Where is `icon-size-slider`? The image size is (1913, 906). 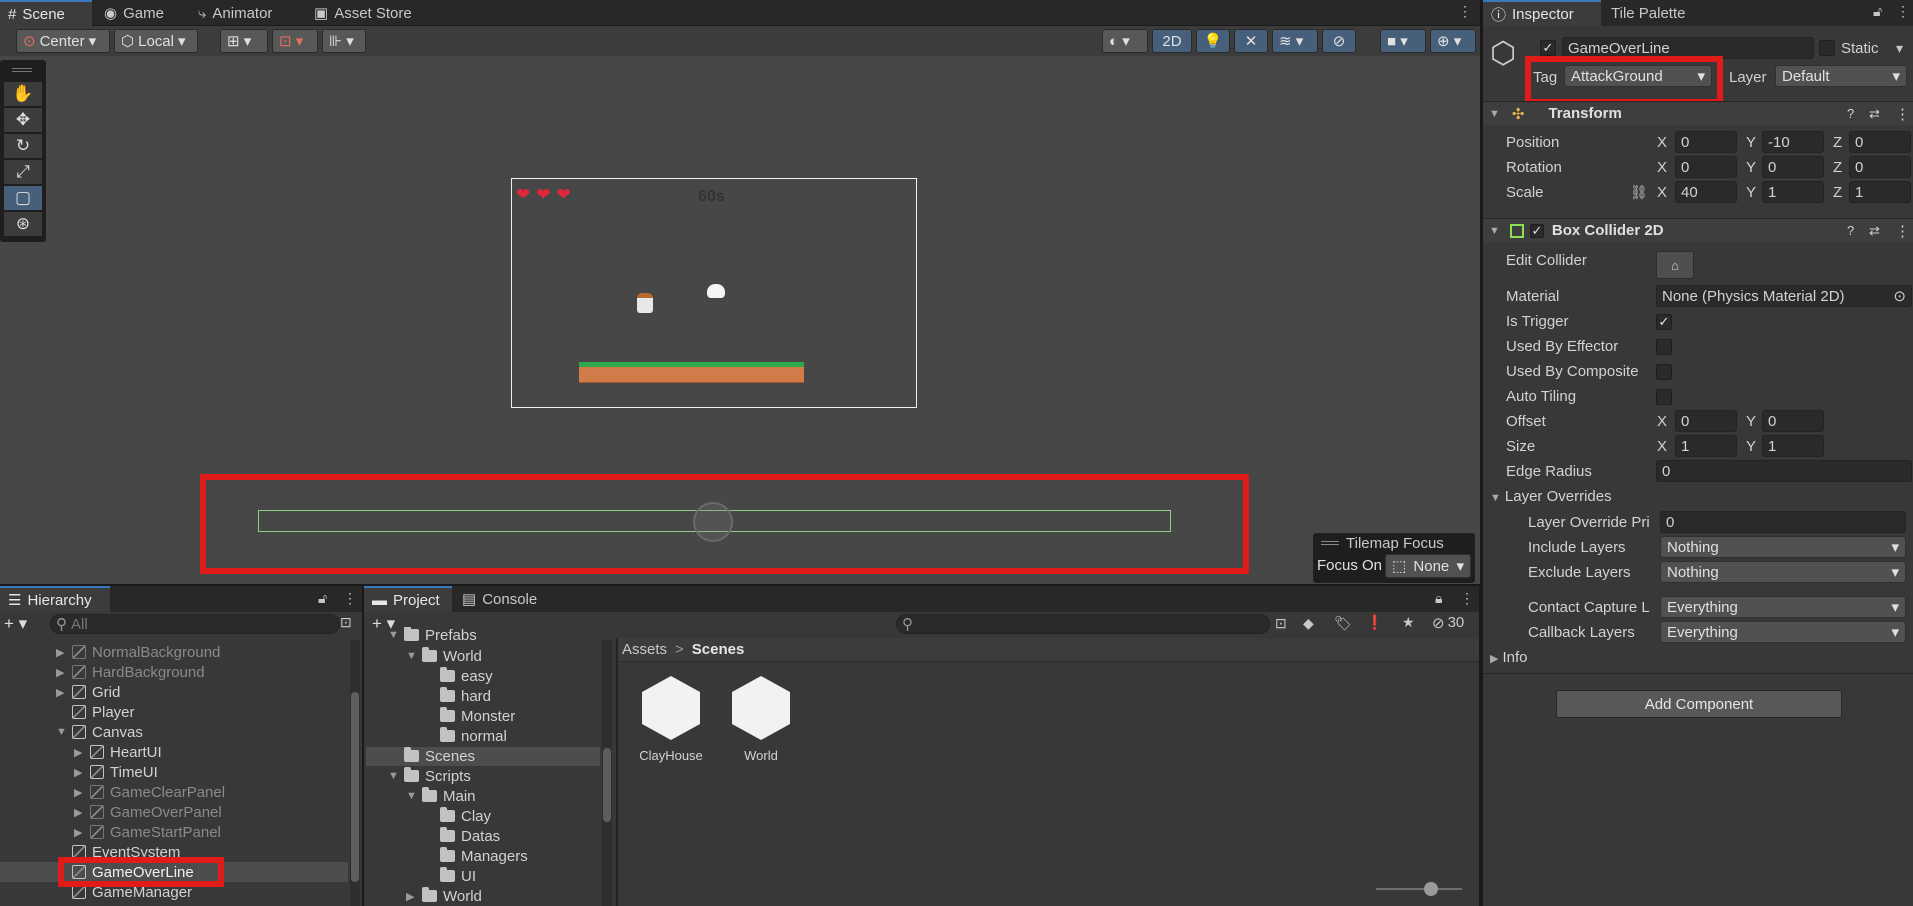
icon-size-slider is located at coordinates (1419, 889).